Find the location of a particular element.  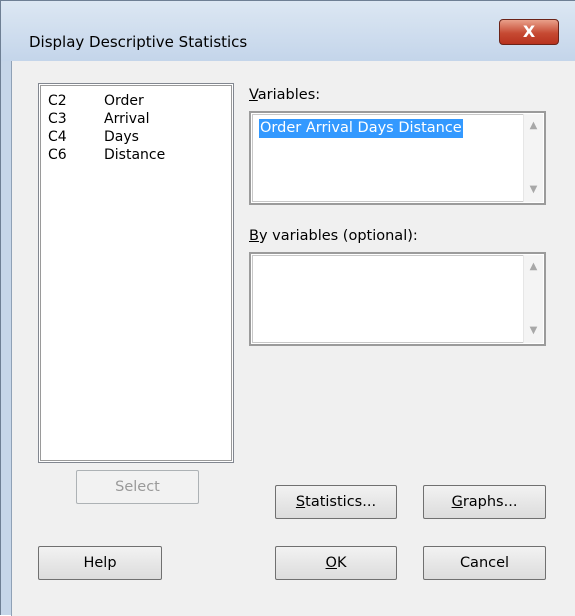

column-name: Arrival is located at coordinates (127, 119).